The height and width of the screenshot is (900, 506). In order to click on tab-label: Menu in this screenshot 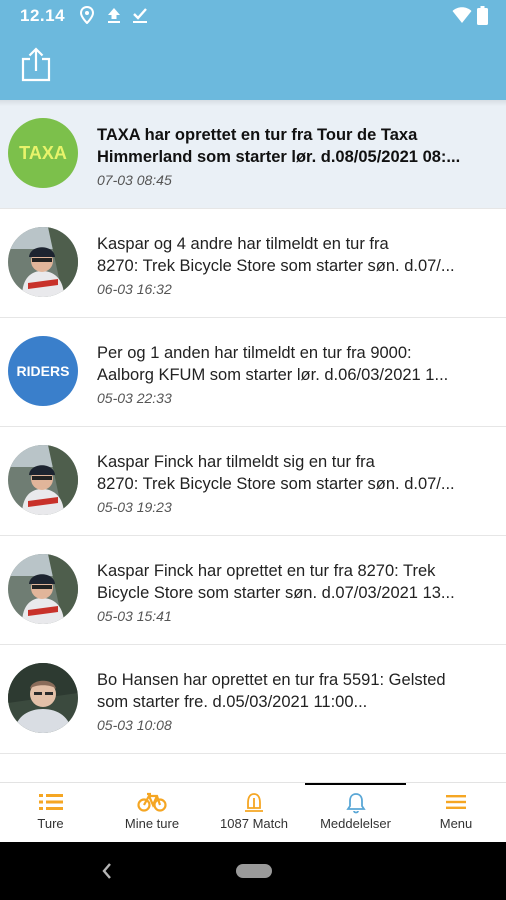, I will do `click(456, 823)`.